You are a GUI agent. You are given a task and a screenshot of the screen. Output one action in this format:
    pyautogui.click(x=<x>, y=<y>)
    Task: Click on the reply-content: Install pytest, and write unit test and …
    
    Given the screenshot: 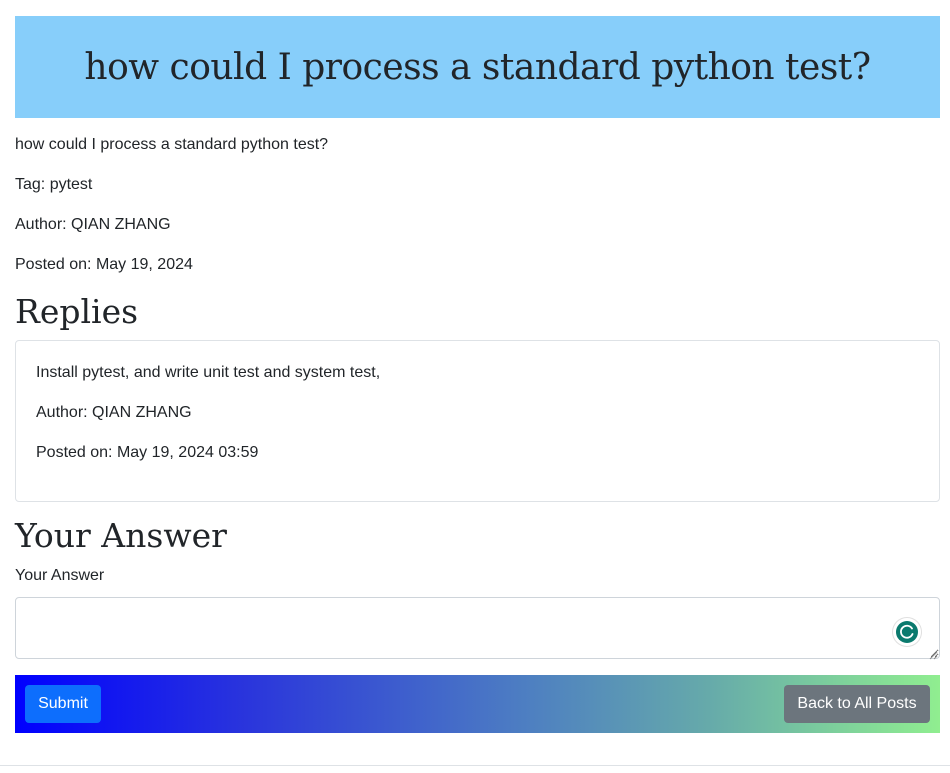 What is the action you would take?
    pyautogui.click(x=208, y=372)
    